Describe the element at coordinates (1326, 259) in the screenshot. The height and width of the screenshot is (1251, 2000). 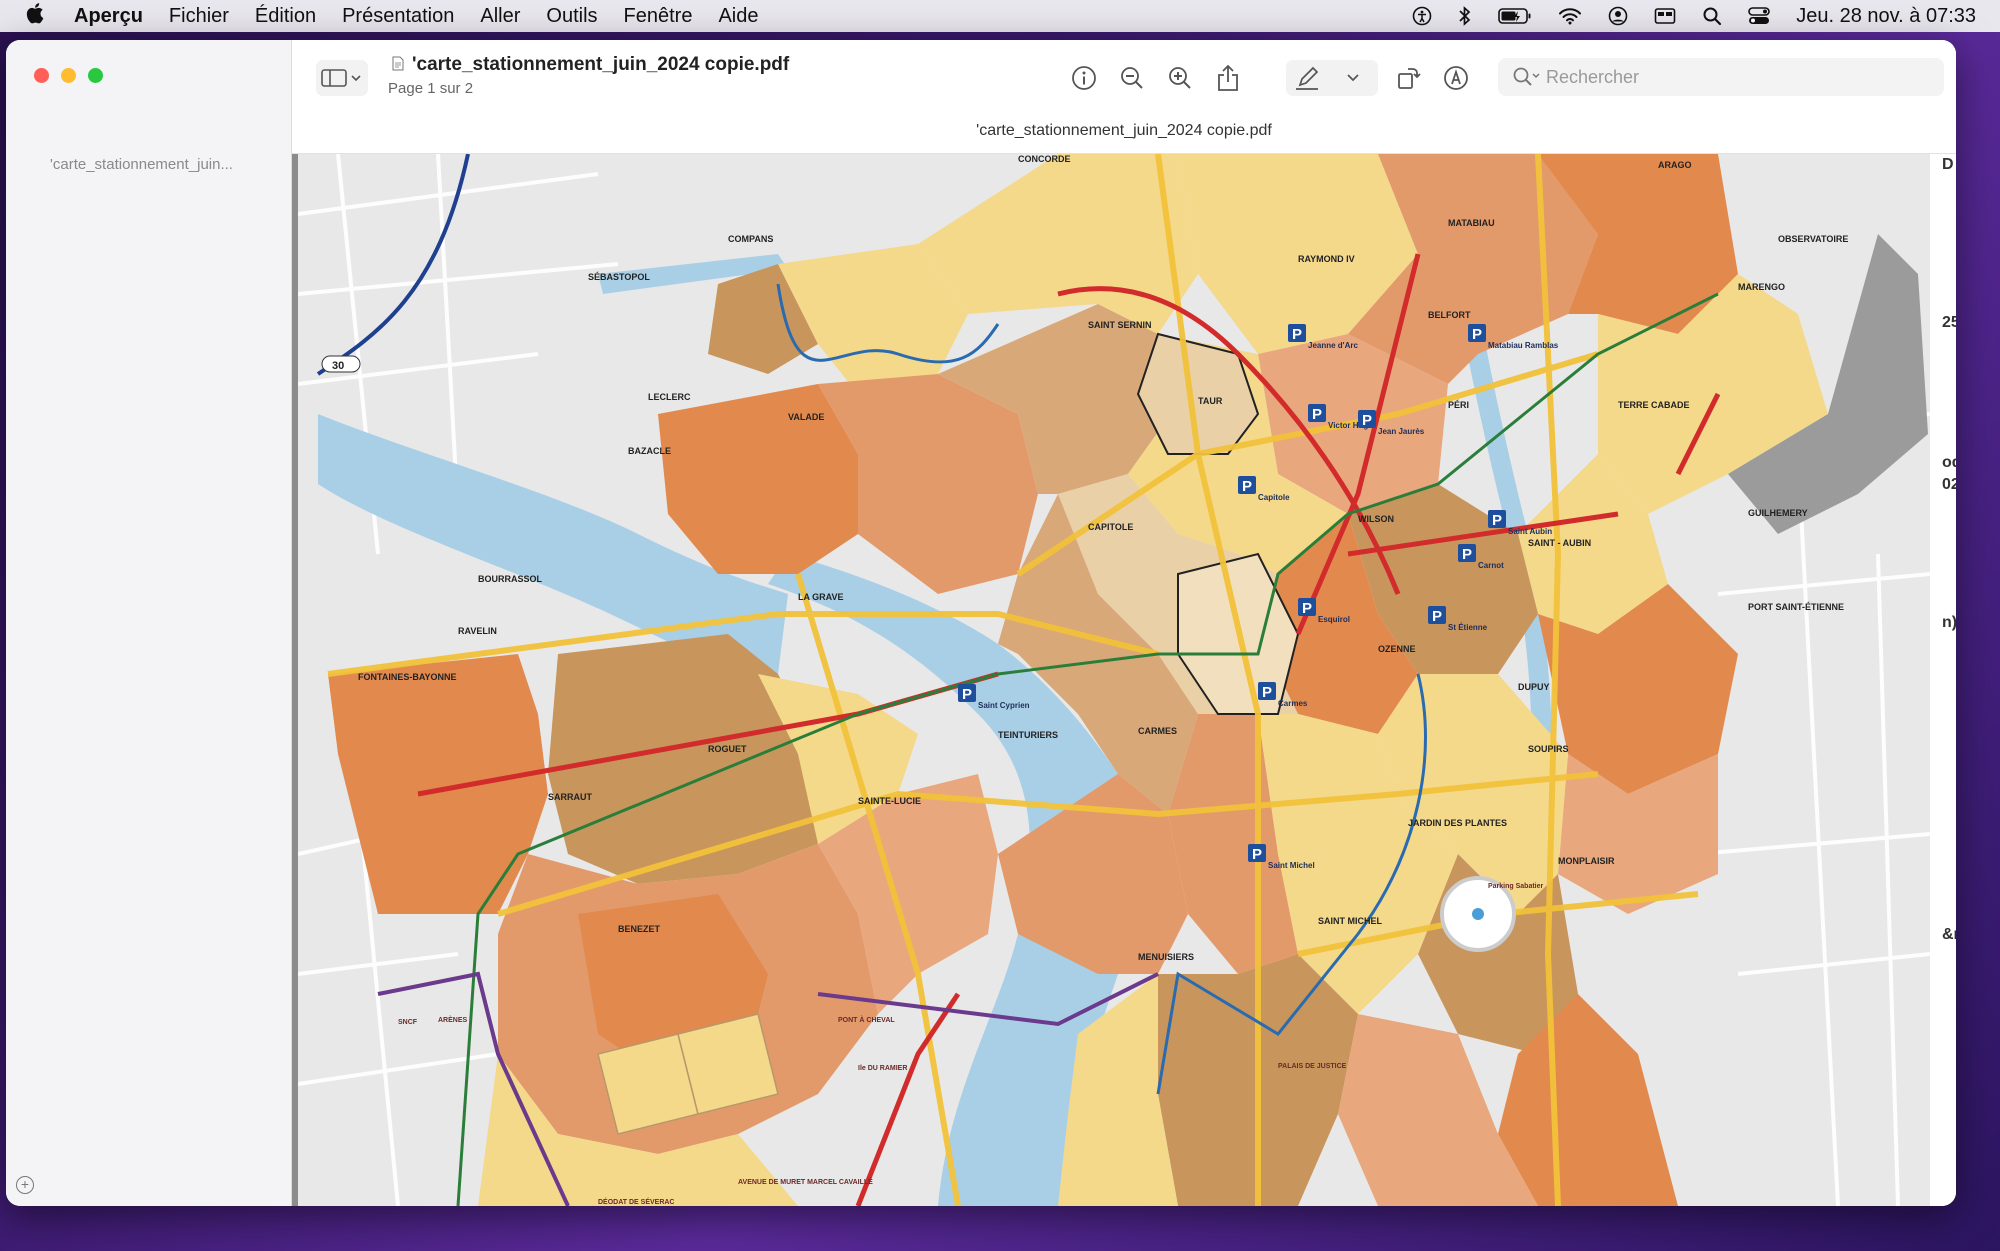
I see `map-district-label: RAYMOND IV` at that location.